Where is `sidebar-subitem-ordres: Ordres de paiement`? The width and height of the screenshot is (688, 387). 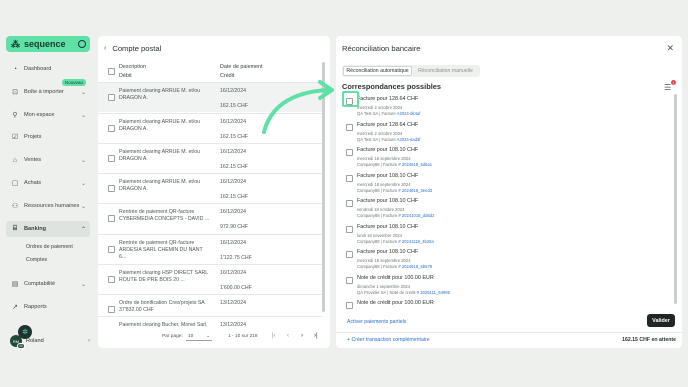 sidebar-subitem-ordres: Ordres de paiement is located at coordinates (49, 247).